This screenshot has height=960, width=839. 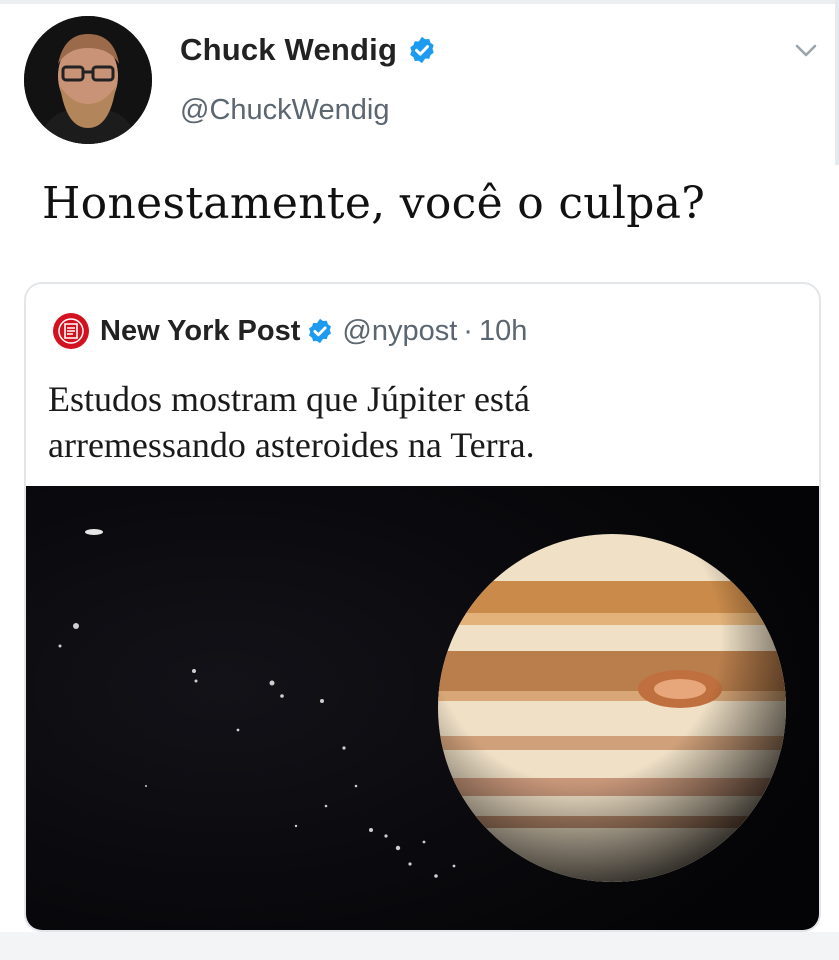 What do you see at coordinates (291, 445) in the screenshot?
I see `quoted-text-line-2: arremessando asteroides na Terra.` at bounding box center [291, 445].